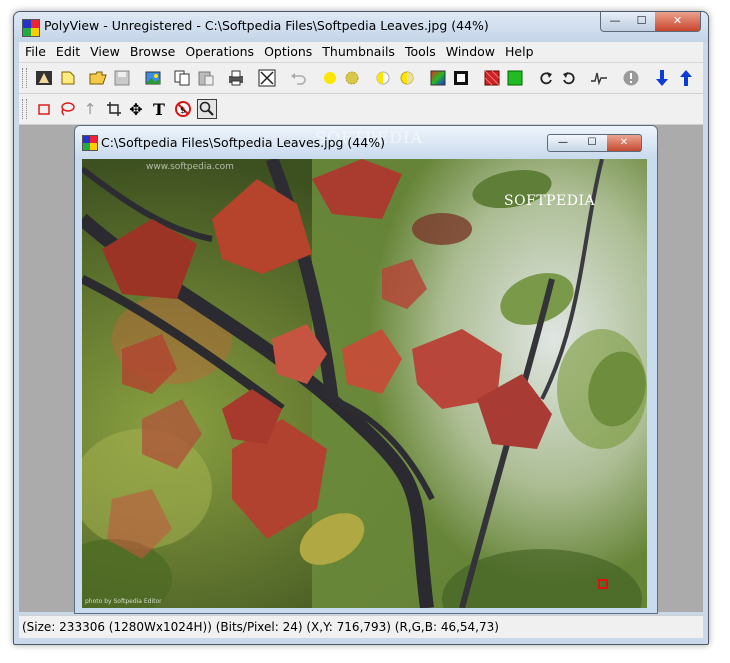  What do you see at coordinates (550, 201) in the screenshot?
I see `watermark-brand: SOFTPEDIA` at bounding box center [550, 201].